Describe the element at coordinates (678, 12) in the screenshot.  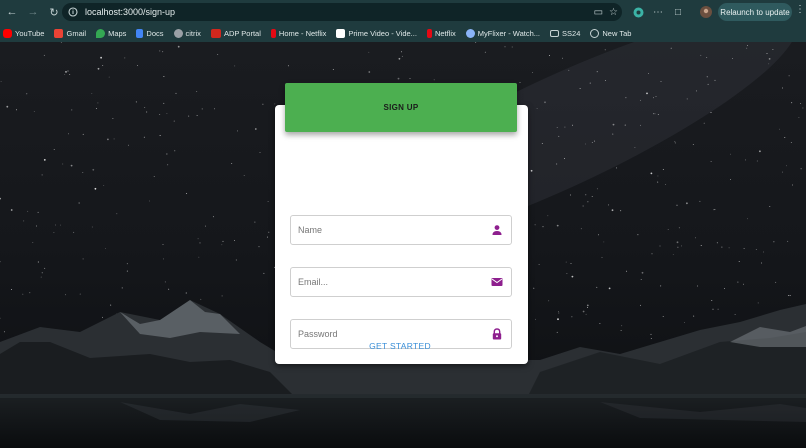
I see `puzzle-icon: □` at that location.